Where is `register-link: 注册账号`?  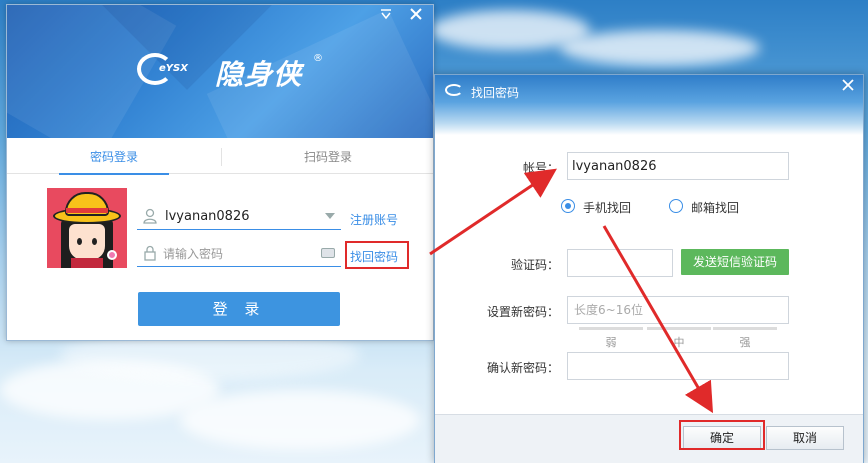
register-link: 注册账号 is located at coordinates (374, 219).